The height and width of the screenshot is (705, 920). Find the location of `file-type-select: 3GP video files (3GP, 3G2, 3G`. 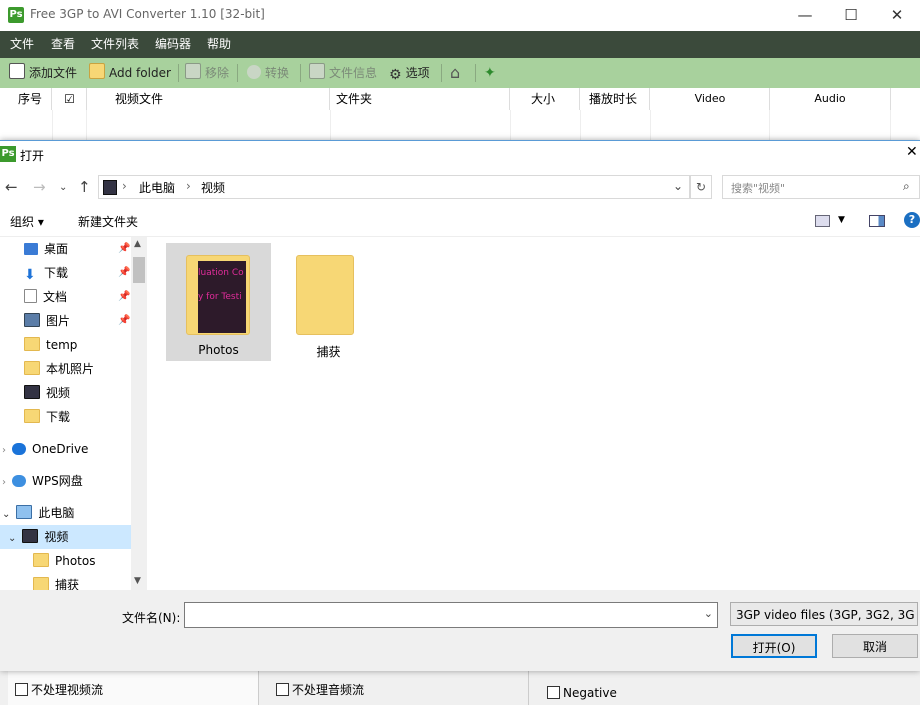

file-type-select: 3GP video files (3GP, 3G2, 3G is located at coordinates (824, 614).